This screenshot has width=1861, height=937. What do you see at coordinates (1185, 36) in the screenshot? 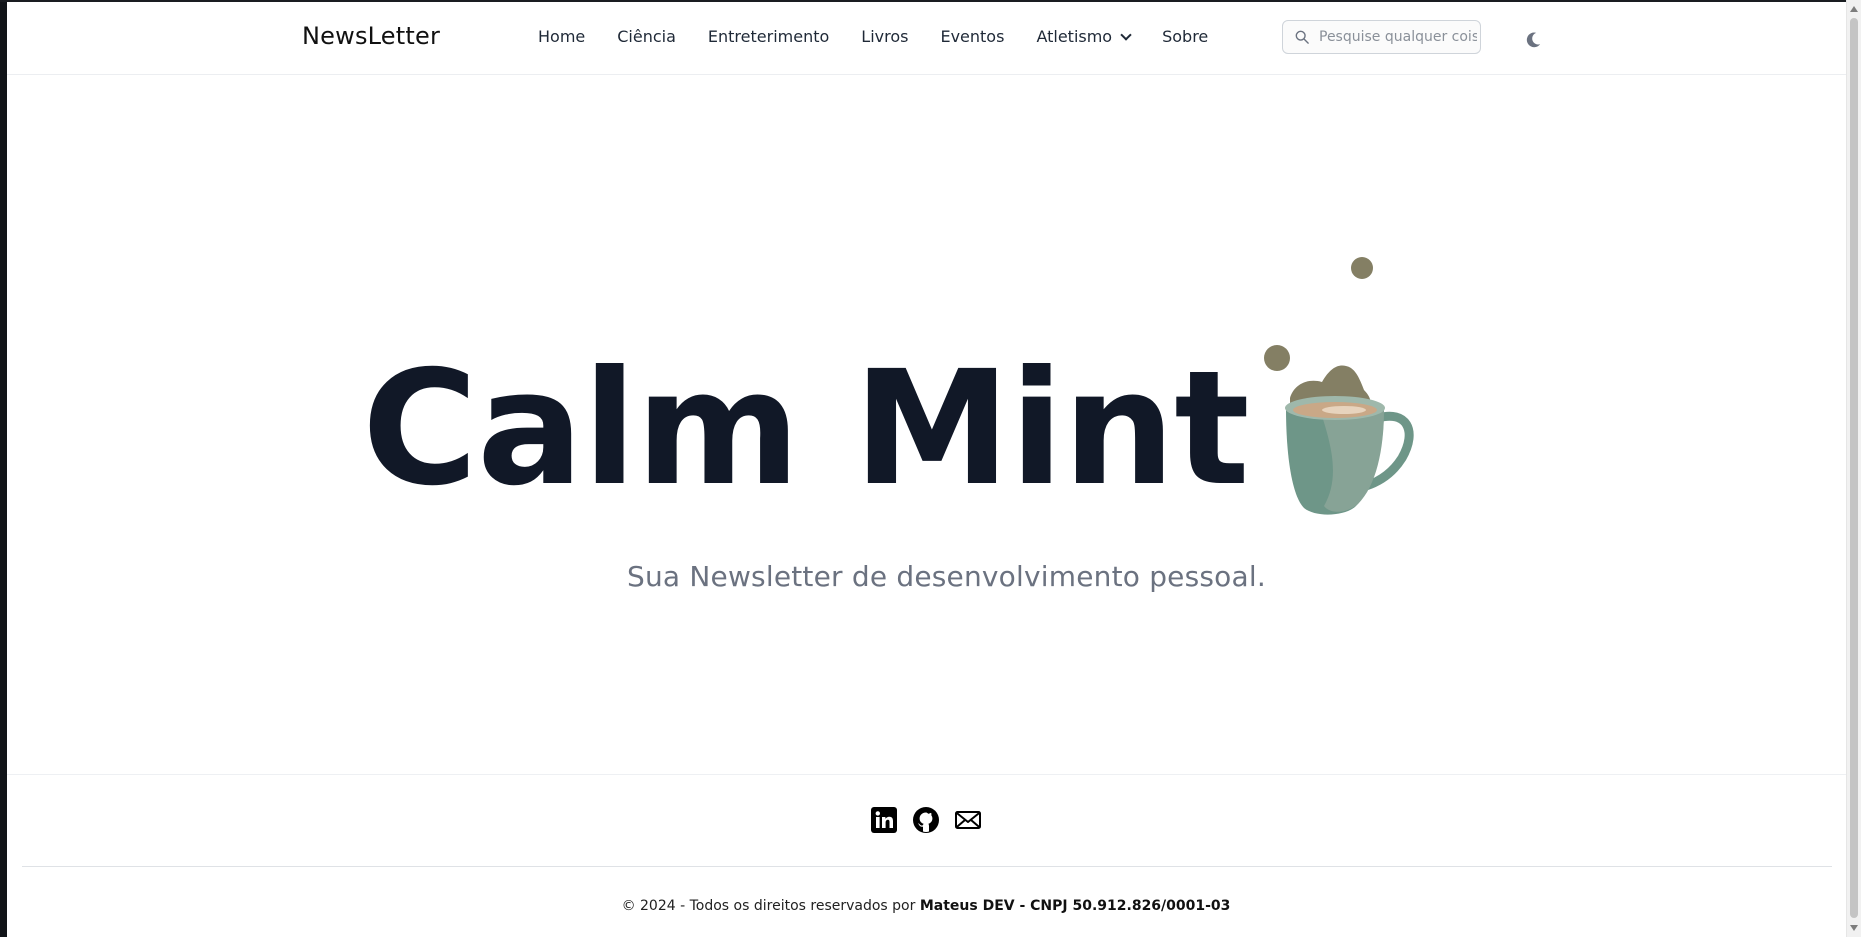
I see `nav-sobre: Sobre` at bounding box center [1185, 36].